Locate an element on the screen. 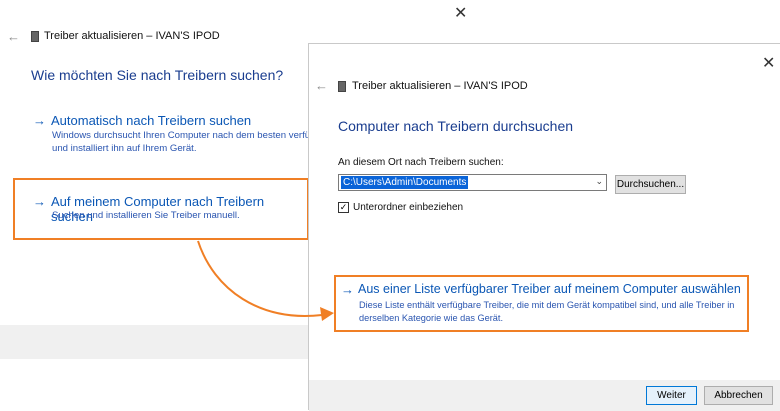 Image resolution: width=780 pixels, height=411 pixels. annotation-arrow-curve is located at coordinates (260, 278).